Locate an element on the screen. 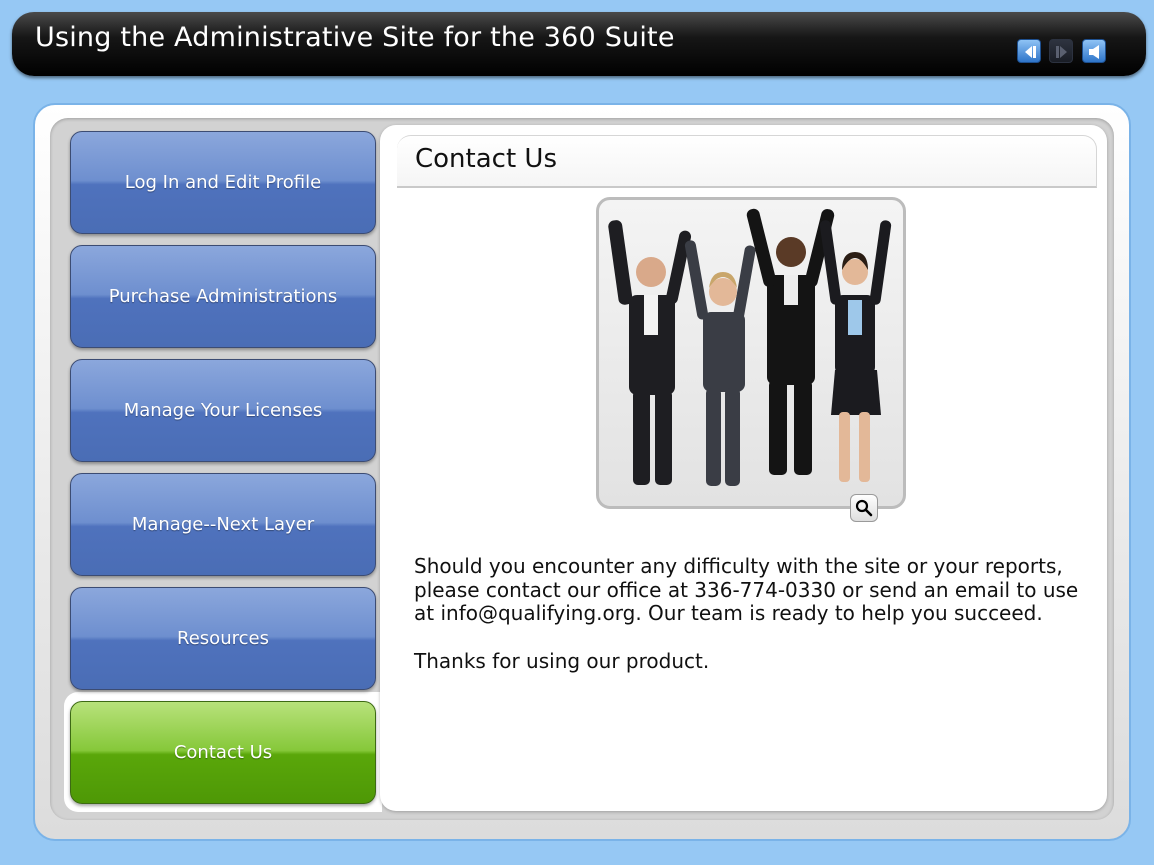  team-photo is located at coordinates (751, 353).